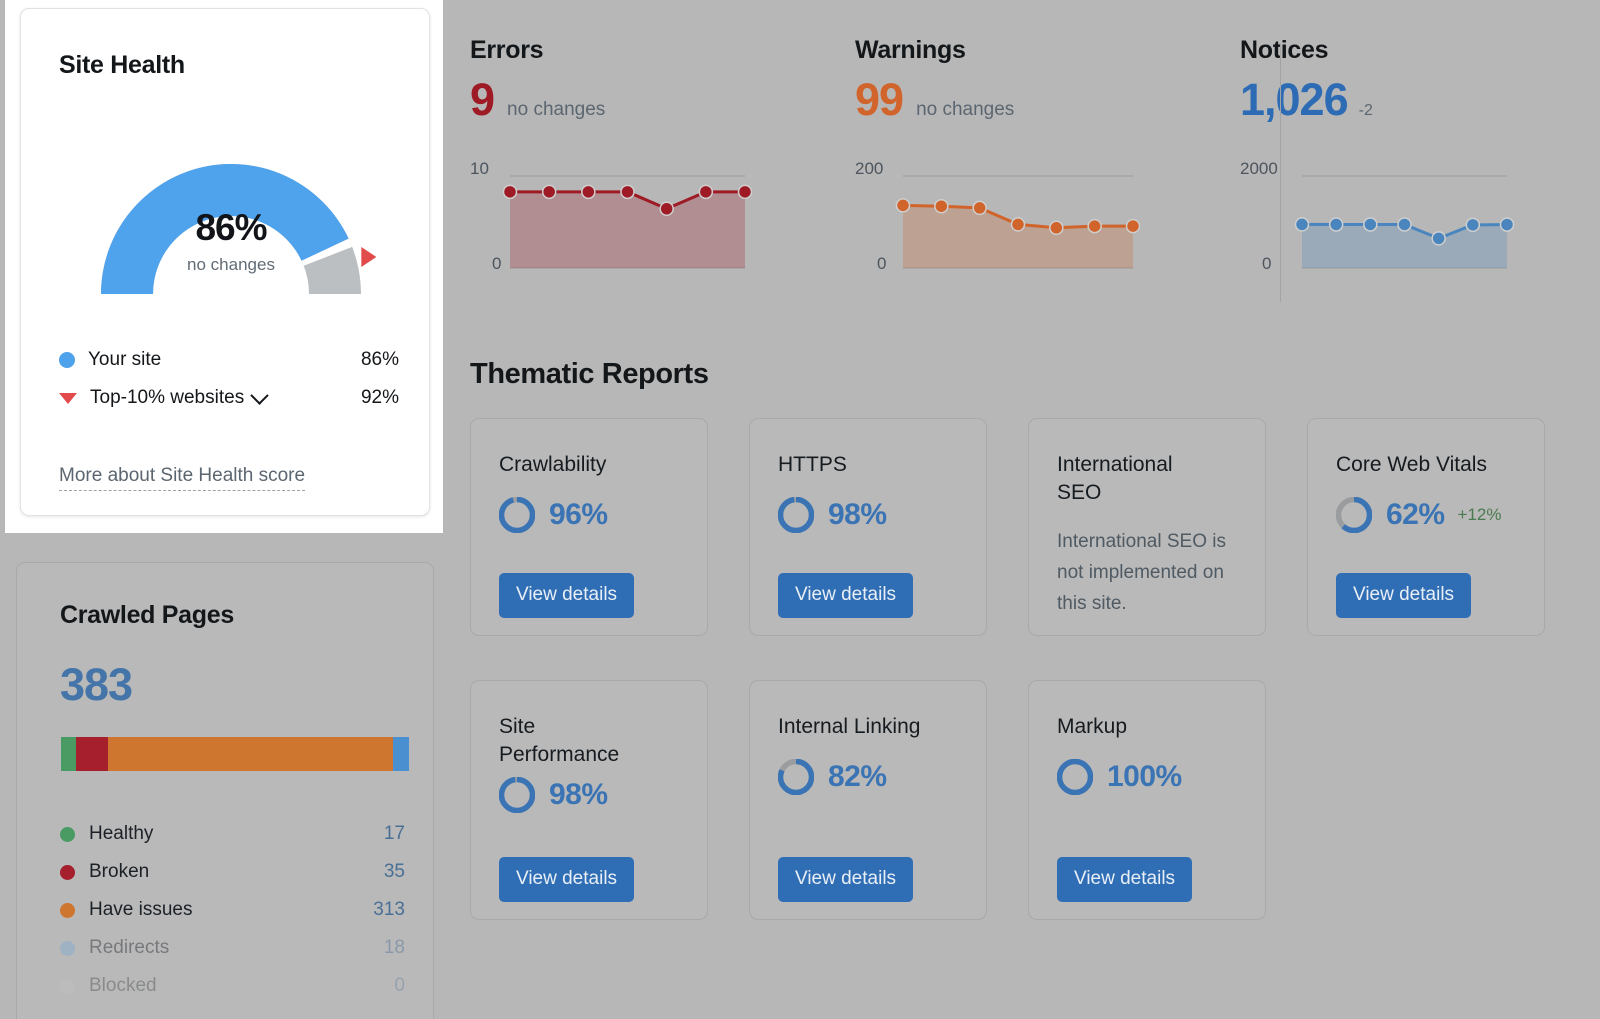  Describe the element at coordinates (553, 795) in the screenshot. I see `thematic-card-metric: 98%` at that location.